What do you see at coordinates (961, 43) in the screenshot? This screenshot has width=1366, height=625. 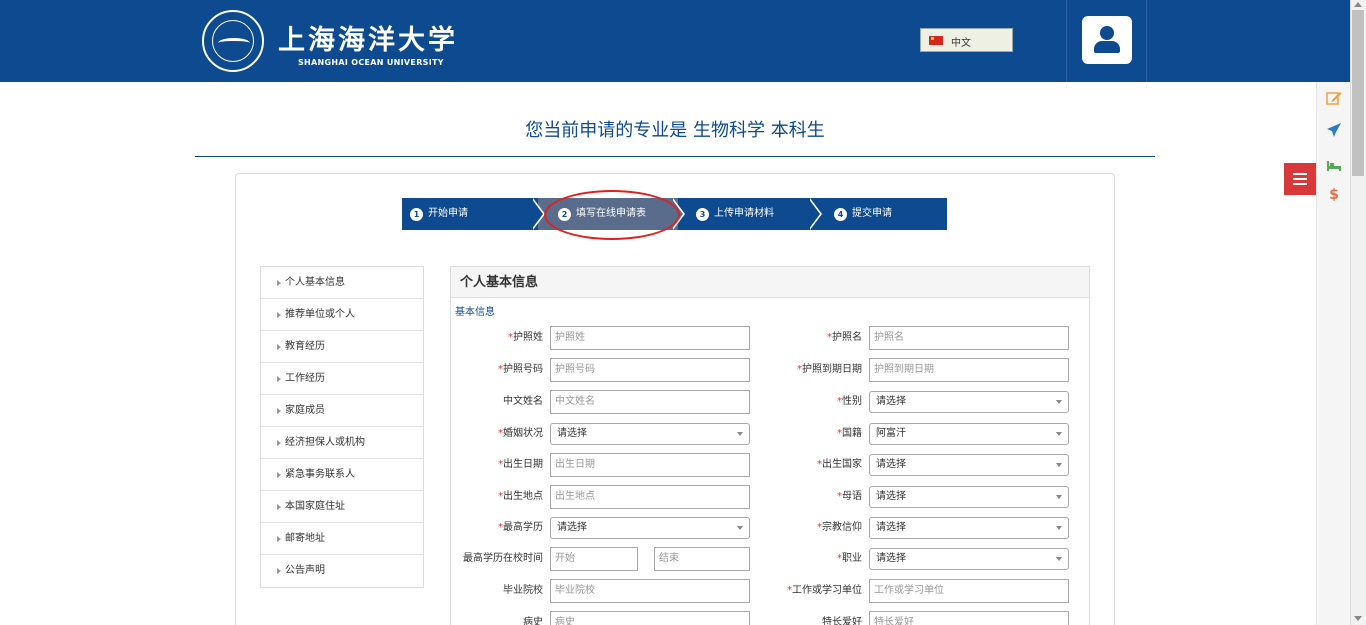 I see `language-label: 中文` at bounding box center [961, 43].